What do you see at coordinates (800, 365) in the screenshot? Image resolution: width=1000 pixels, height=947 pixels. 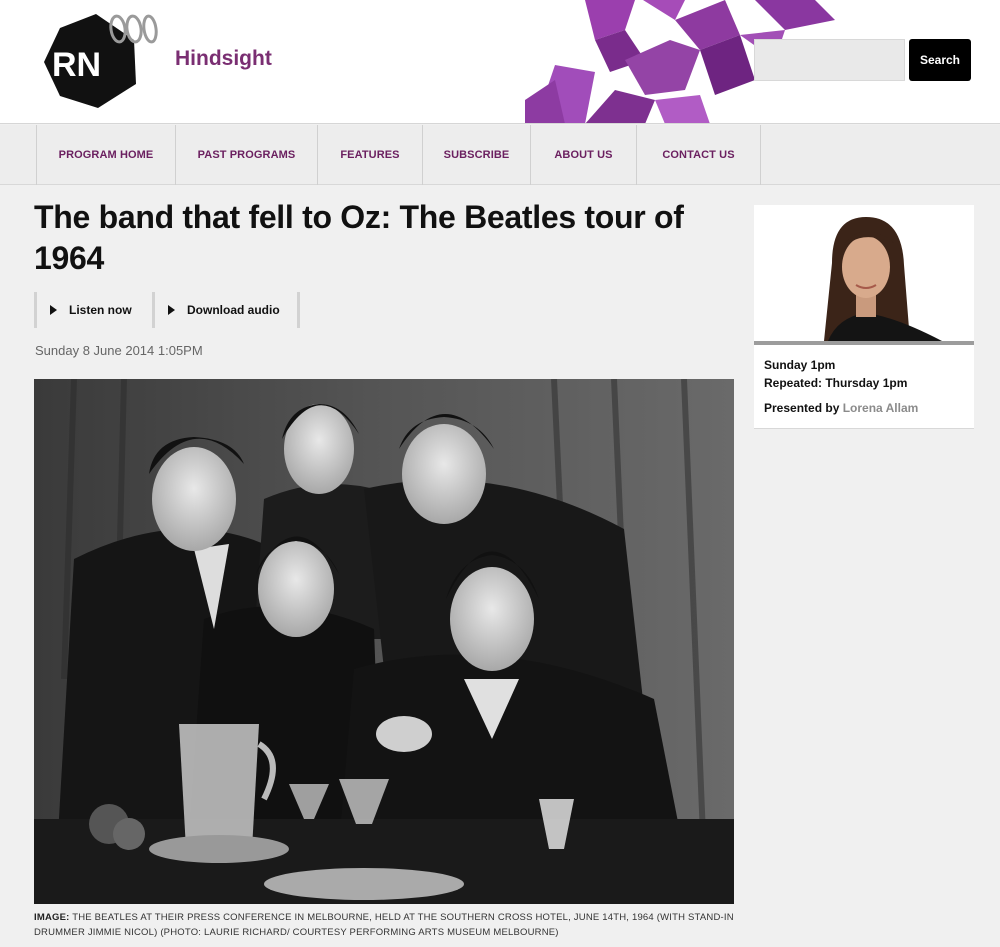 I see `schedule-primary: Sunday 1pm` at bounding box center [800, 365].